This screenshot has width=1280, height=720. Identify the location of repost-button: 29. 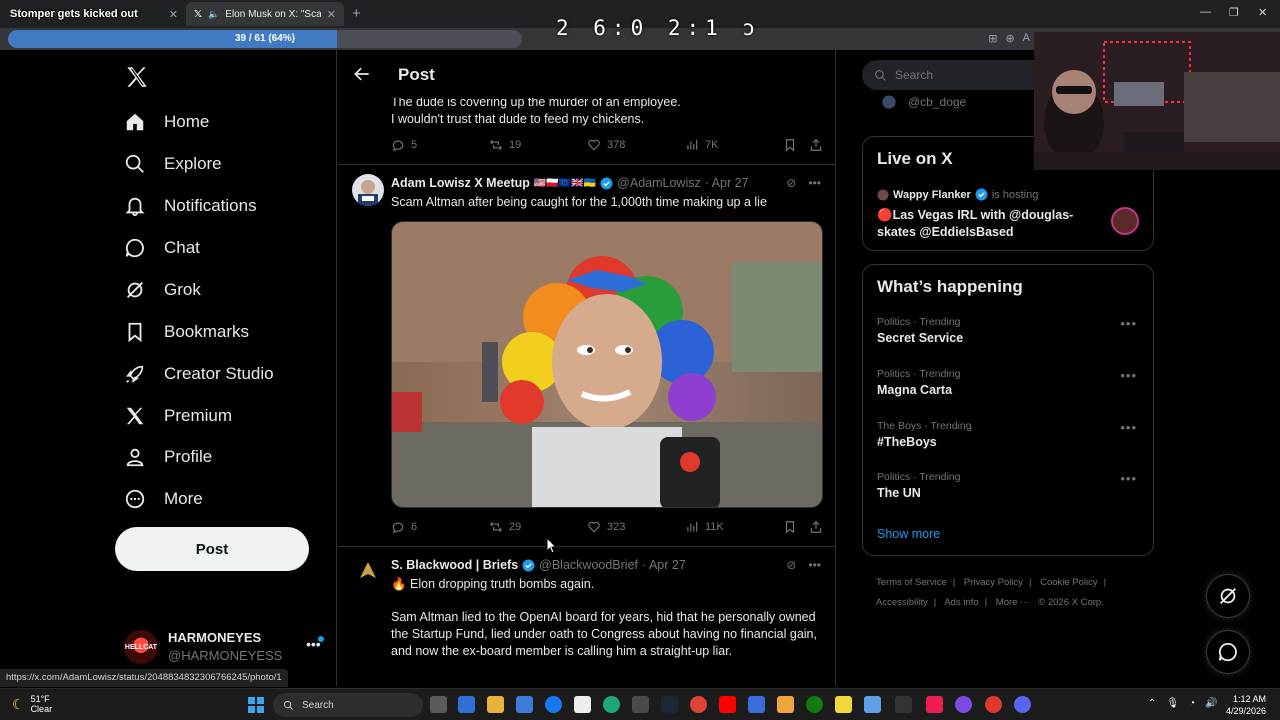
(505, 527).